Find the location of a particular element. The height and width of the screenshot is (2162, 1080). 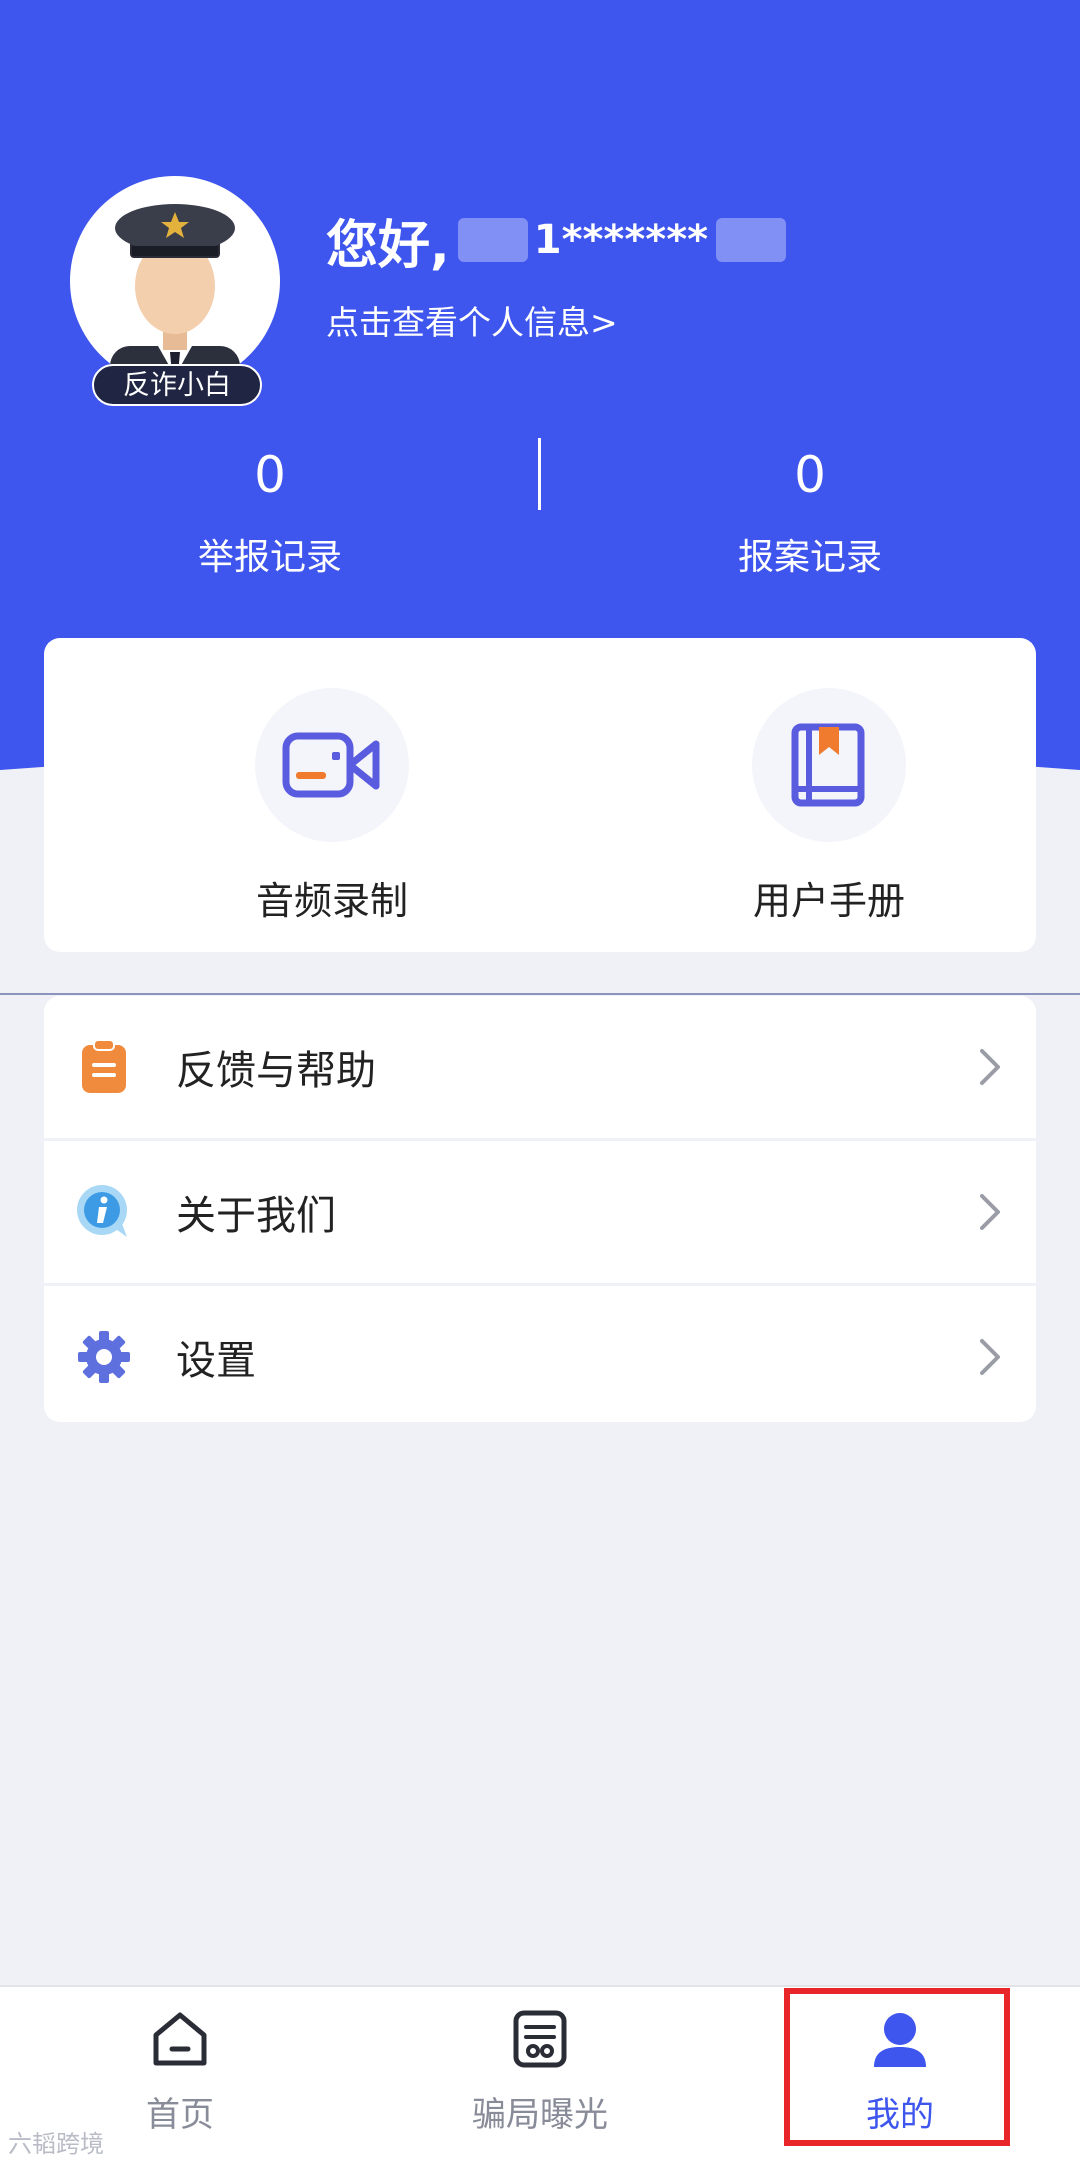

menu-item-about-us-label: 关于我们 is located at coordinates (256, 1216).